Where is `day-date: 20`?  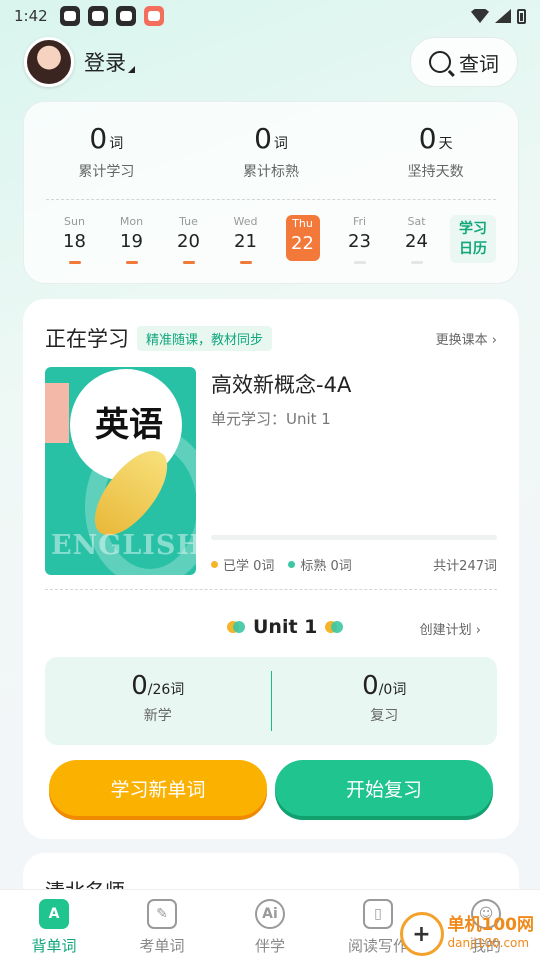
day-date: 20 is located at coordinates (188, 241).